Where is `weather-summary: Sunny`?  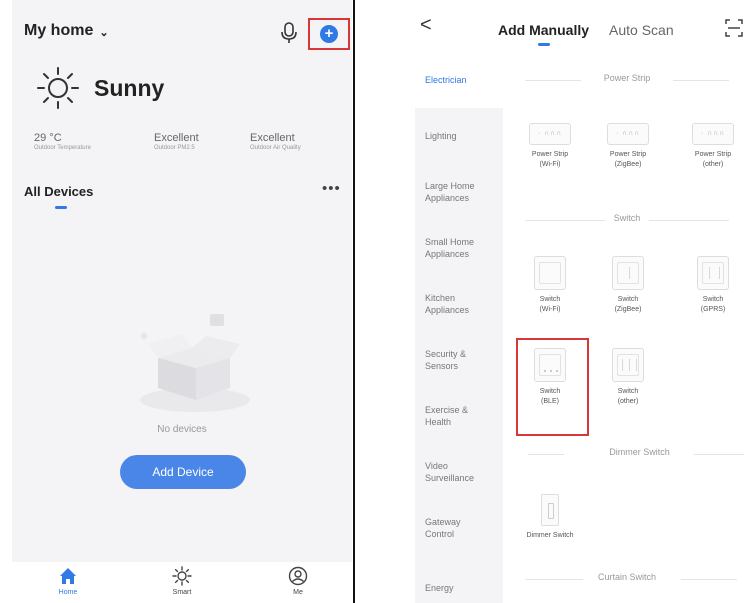
weather-summary: Sunny is located at coordinates (100, 88).